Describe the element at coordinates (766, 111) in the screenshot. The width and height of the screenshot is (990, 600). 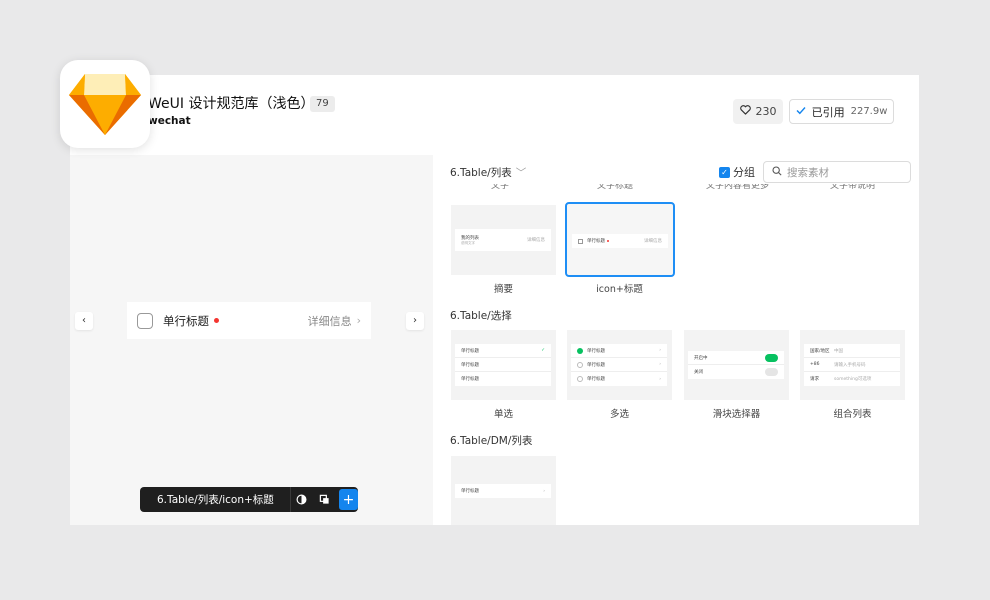
I see `like-count: 230` at that location.